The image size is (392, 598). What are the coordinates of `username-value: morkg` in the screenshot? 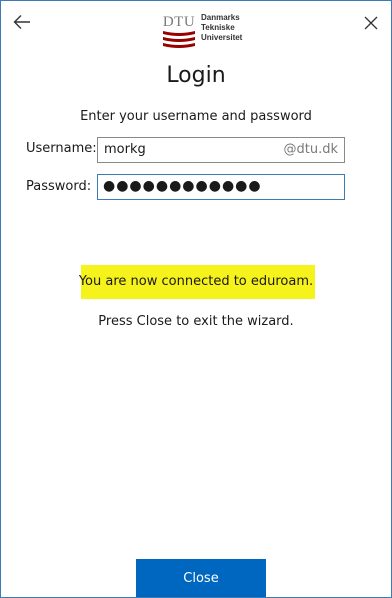 It's located at (125, 149).